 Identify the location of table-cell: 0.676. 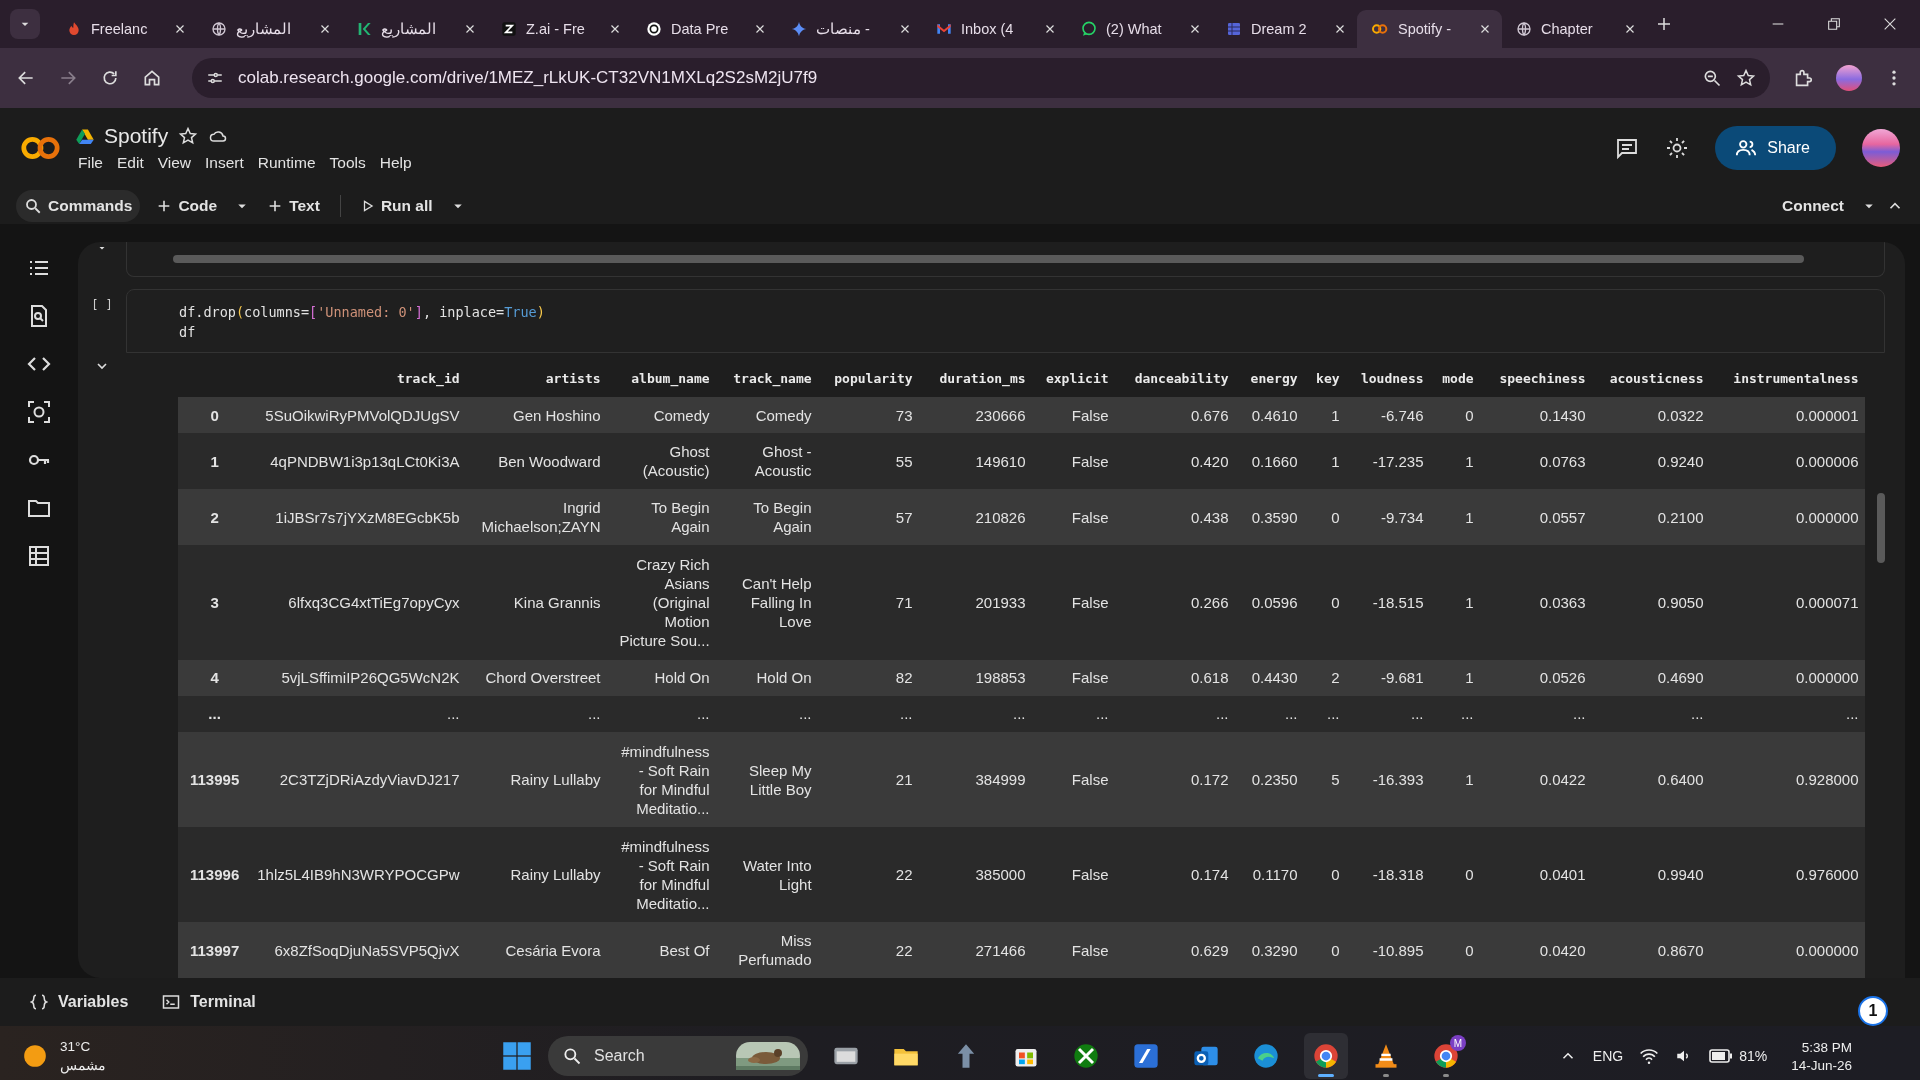
(1174, 415).